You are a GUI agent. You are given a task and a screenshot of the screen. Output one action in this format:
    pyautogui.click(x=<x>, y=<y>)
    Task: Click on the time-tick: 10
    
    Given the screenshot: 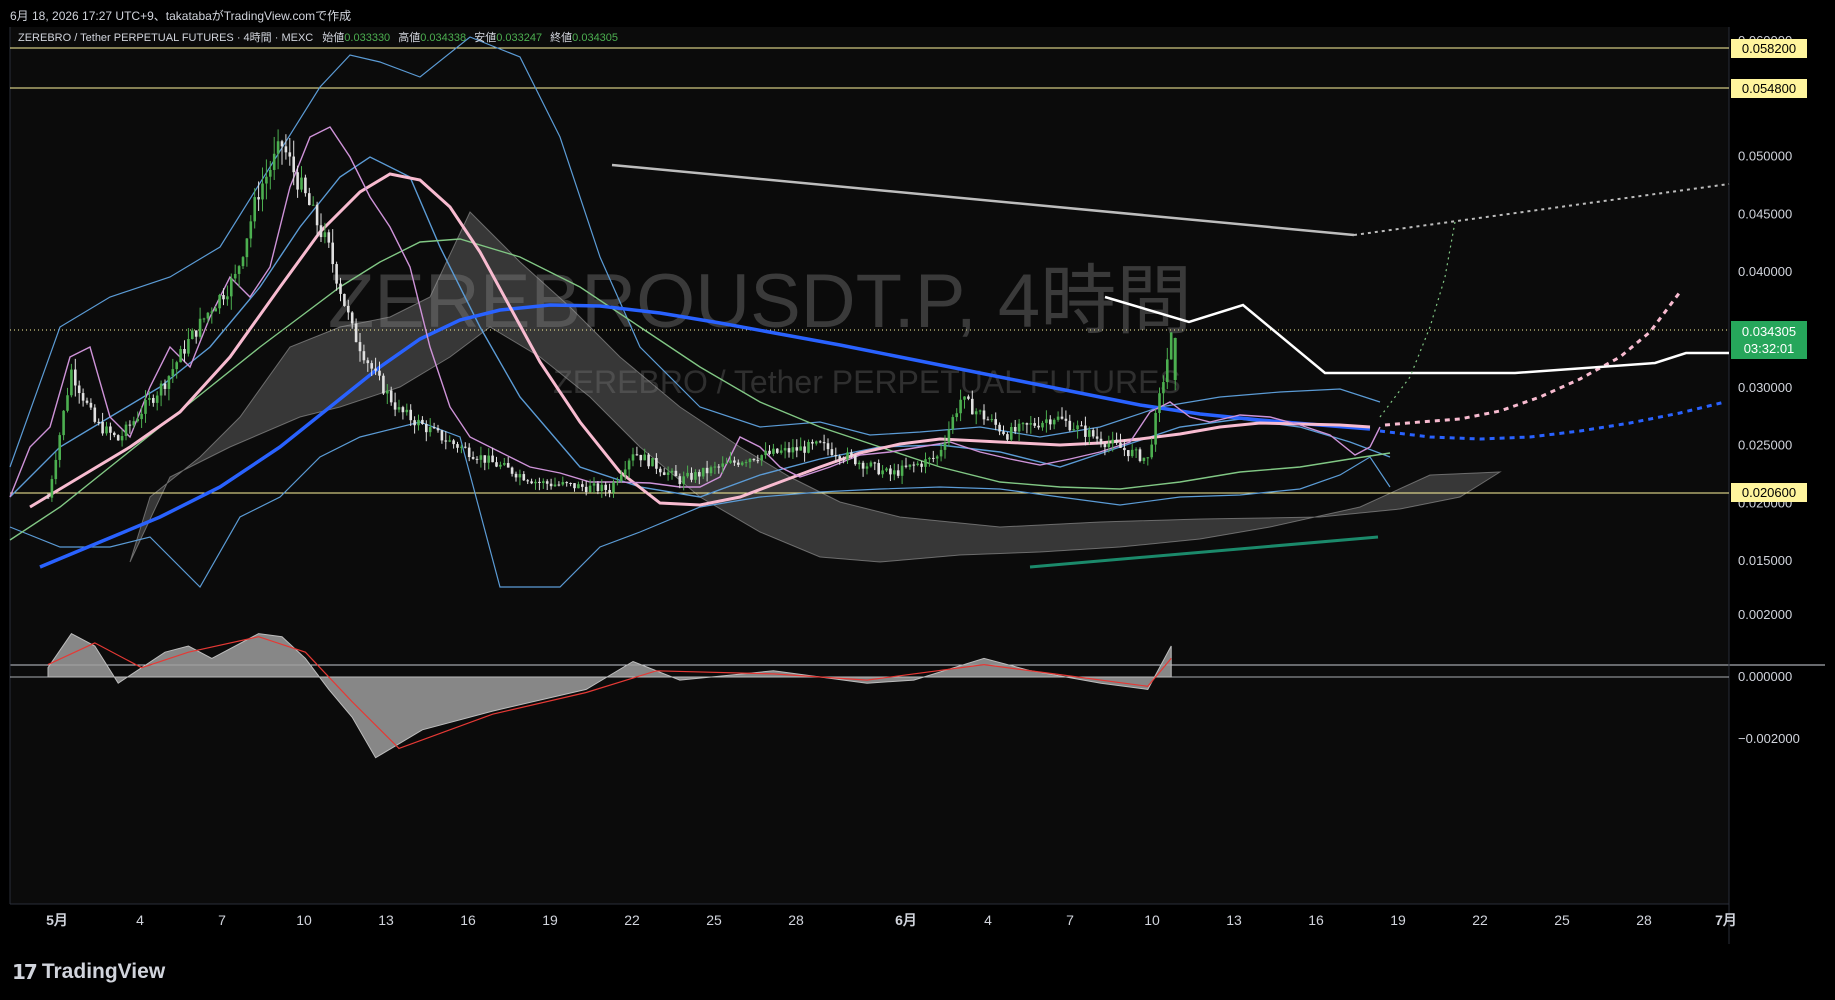 What is the action you would take?
    pyautogui.click(x=304, y=920)
    